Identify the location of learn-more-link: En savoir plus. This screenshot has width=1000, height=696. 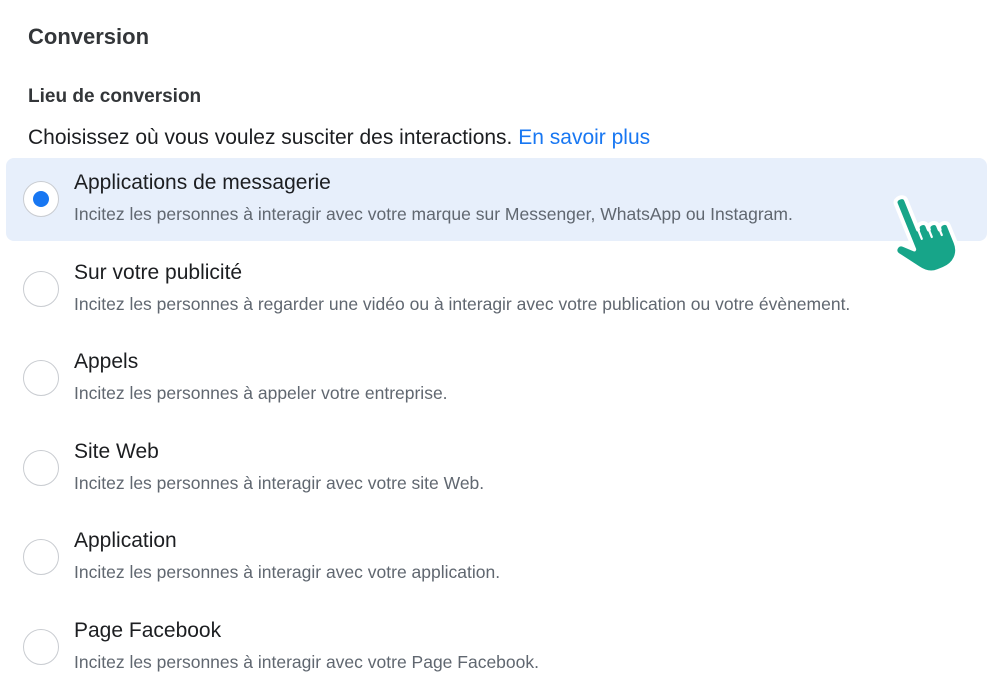
(584, 137).